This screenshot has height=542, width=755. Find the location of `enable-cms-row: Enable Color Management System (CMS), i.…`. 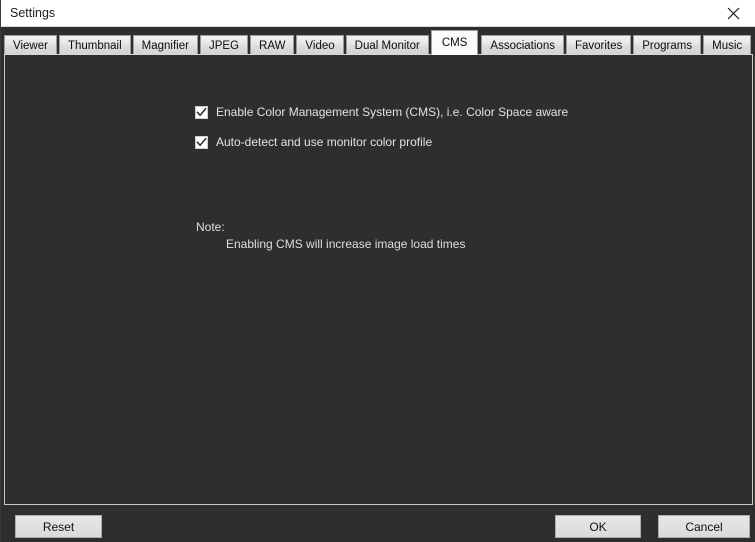

enable-cms-row: Enable Color Management System (CMS), i.… is located at coordinates (381, 112).